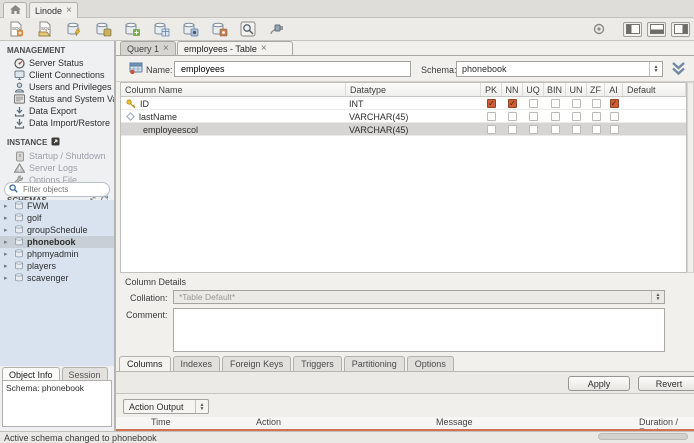  Describe the element at coordinates (680, 29) in the screenshot. I see `toggle-right-sidebar` at that location.